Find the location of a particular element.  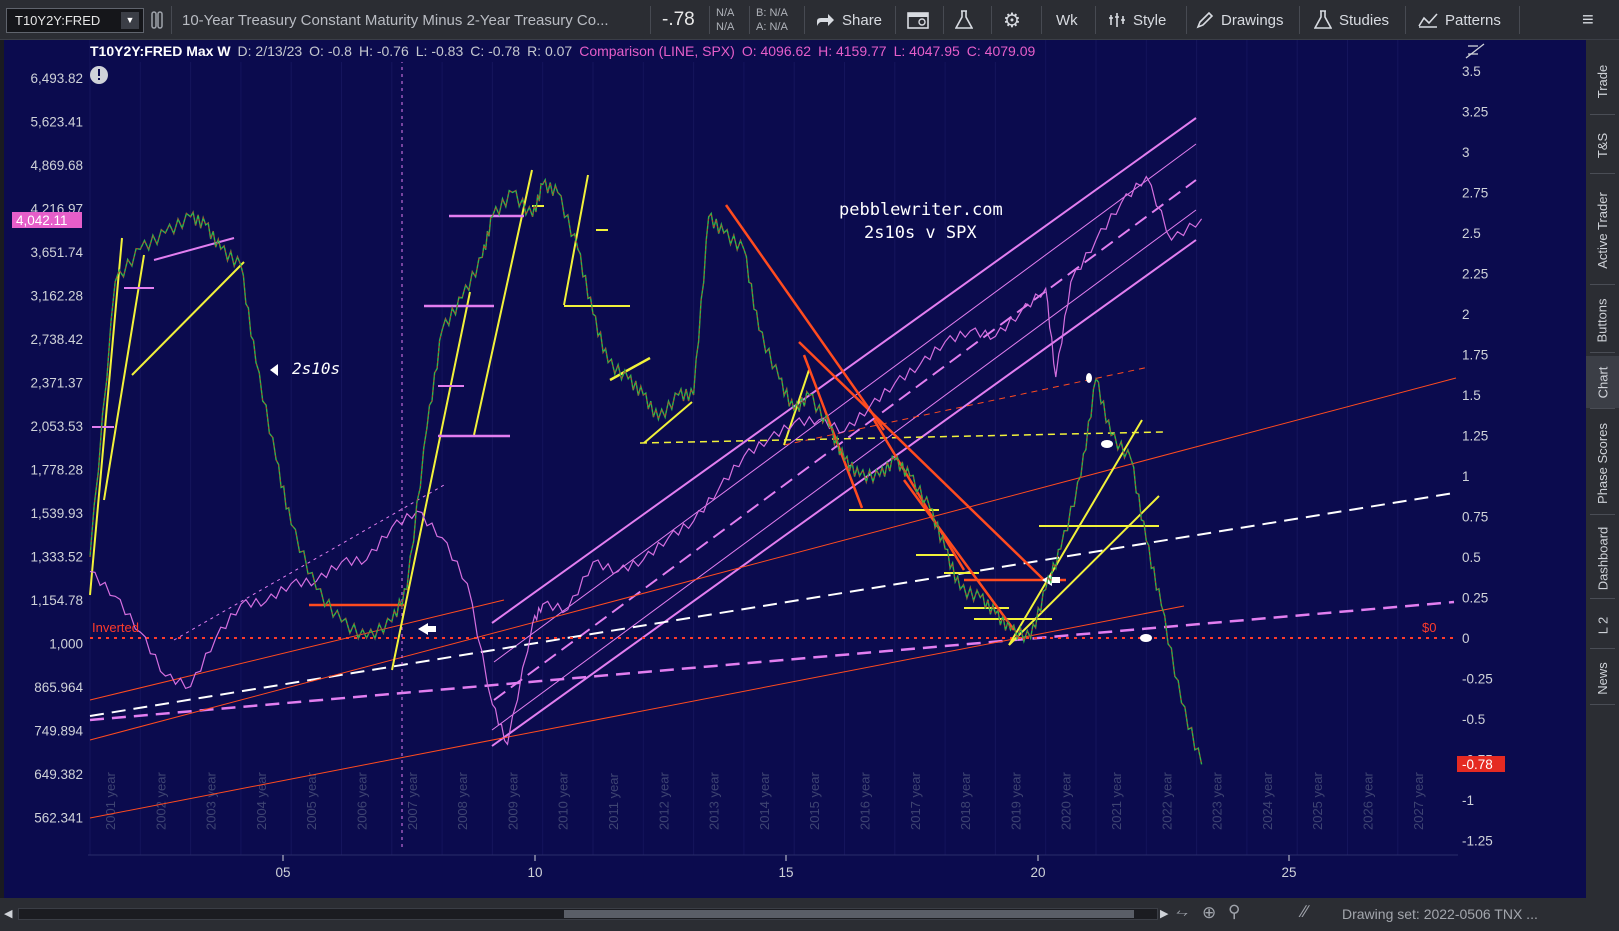

side-tab-buttons: Buttons is located at coordinates (1602, 320).